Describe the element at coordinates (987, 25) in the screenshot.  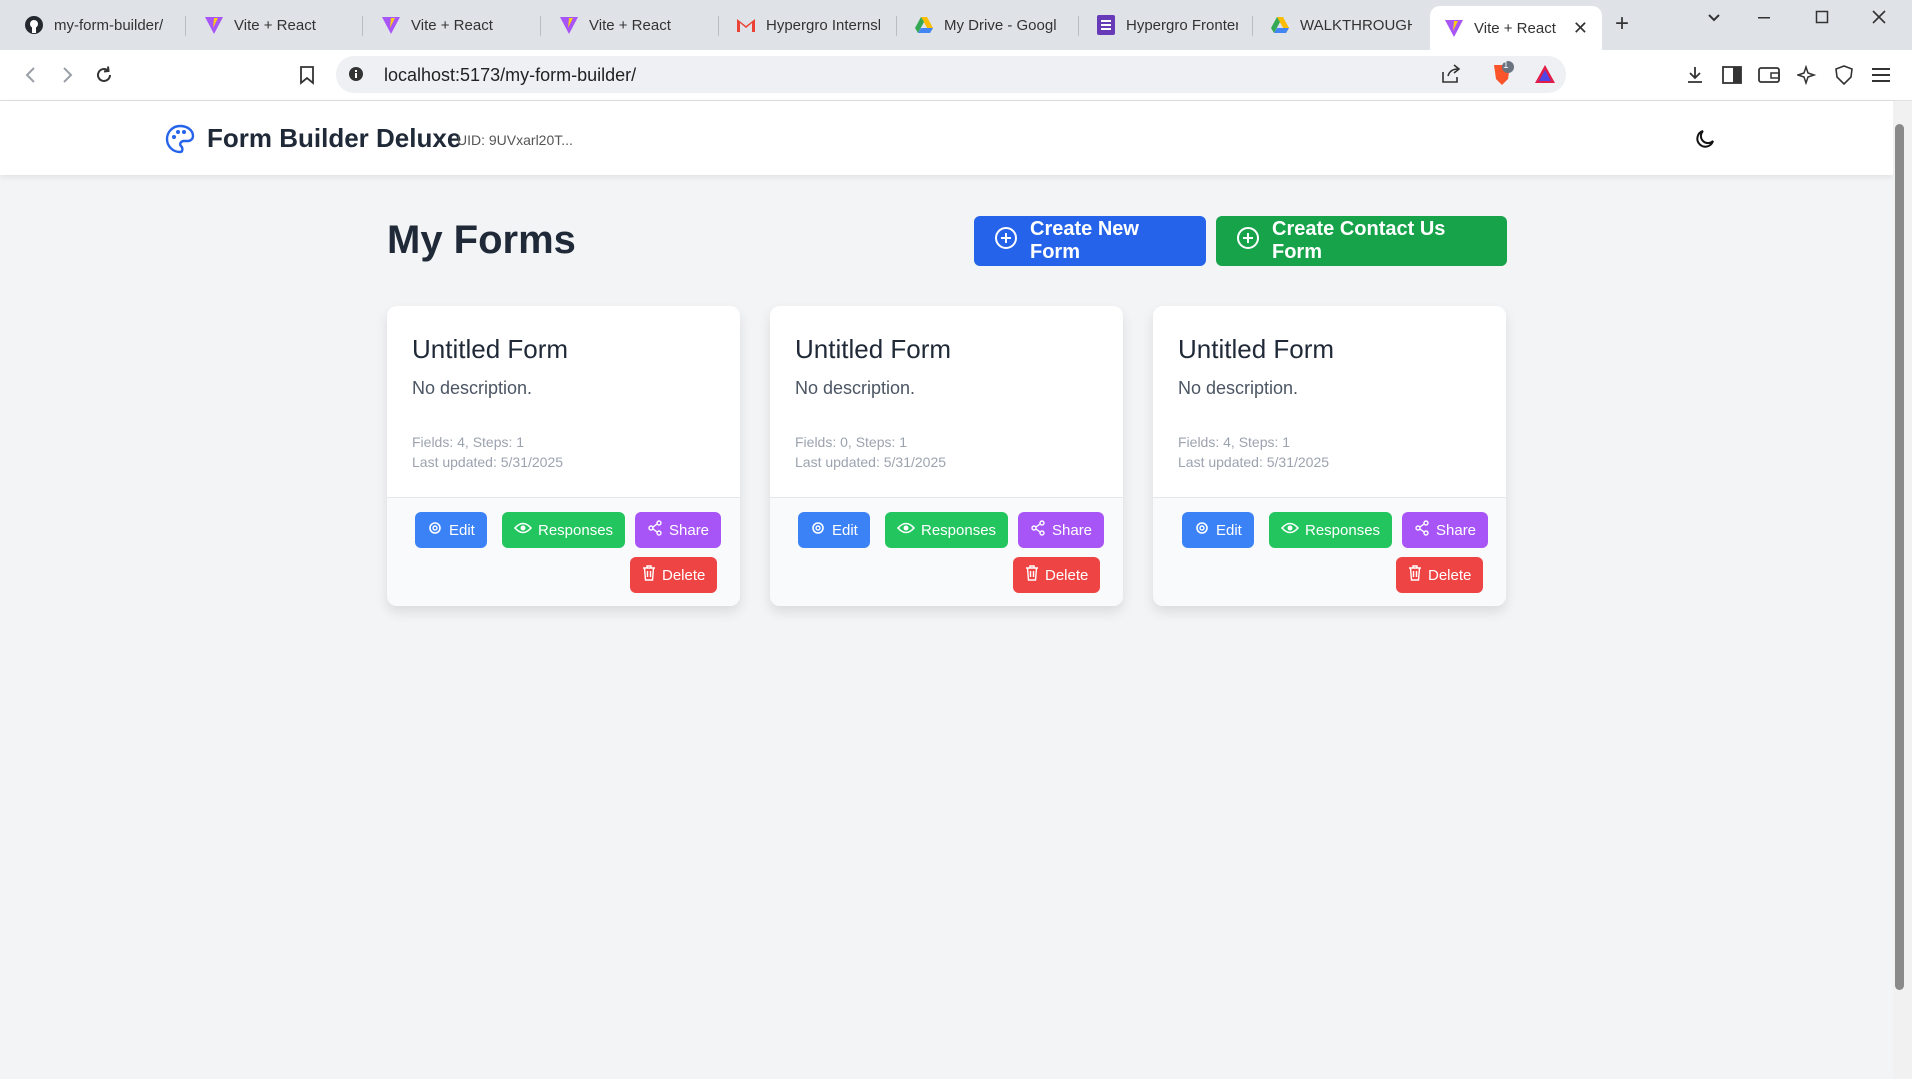
I see `browser-tab: My Drive - Googl` at that location.